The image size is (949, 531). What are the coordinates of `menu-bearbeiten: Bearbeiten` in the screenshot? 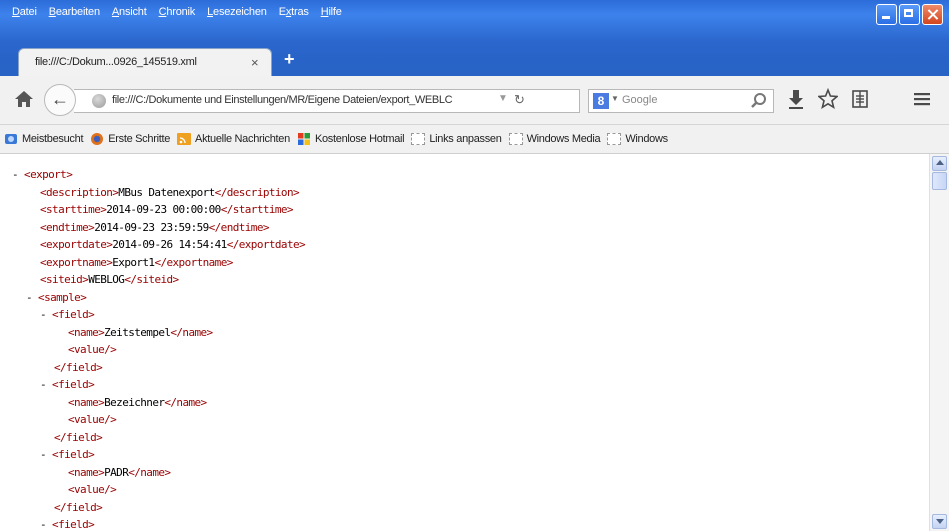 It's located at (74, 12).